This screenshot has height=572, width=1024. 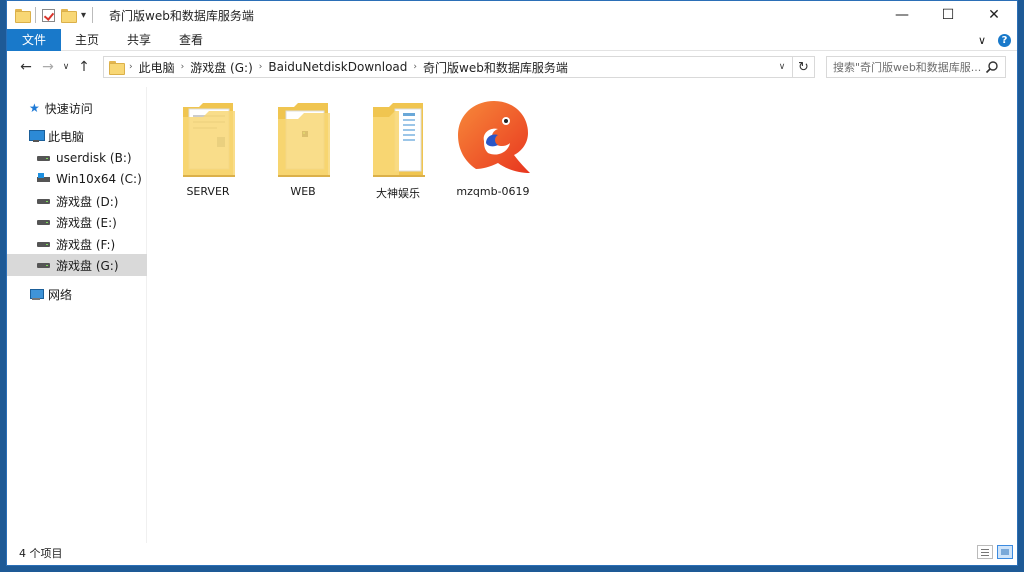 I want to click on sidebar-item-label: 网络, so click(x=60, y=294).